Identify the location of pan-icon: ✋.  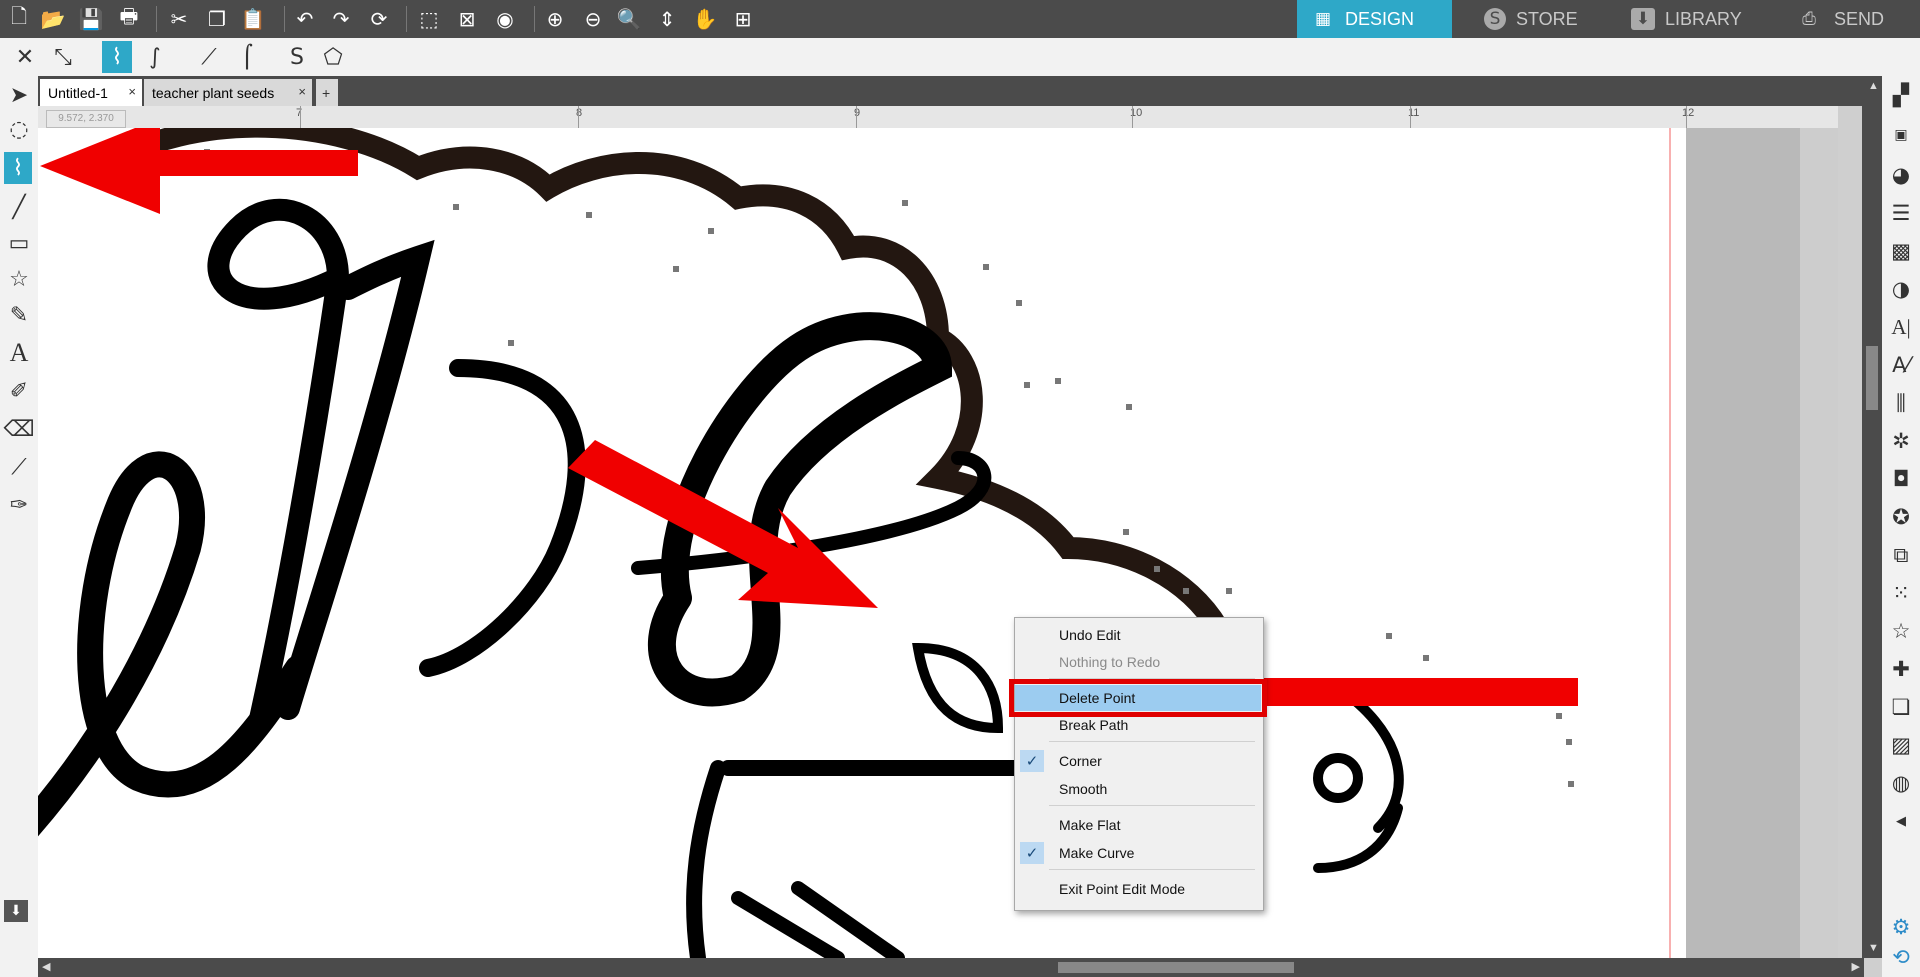
(705, 19).